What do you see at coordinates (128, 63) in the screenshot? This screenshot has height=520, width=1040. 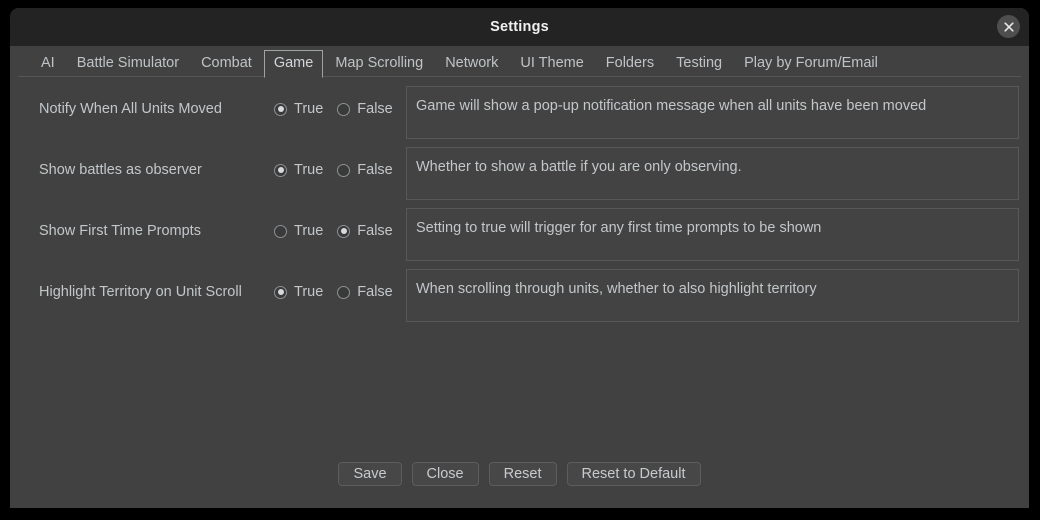 I see `tab-battle-simulator: Battle Simulator` at bounding box center [128, 63].